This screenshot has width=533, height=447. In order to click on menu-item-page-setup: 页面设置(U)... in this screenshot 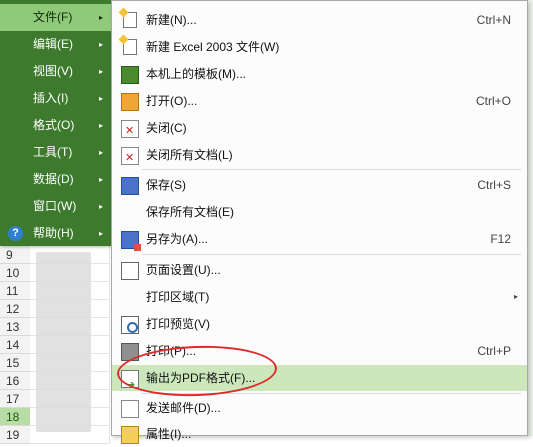, I will do `click(319, 270)`.